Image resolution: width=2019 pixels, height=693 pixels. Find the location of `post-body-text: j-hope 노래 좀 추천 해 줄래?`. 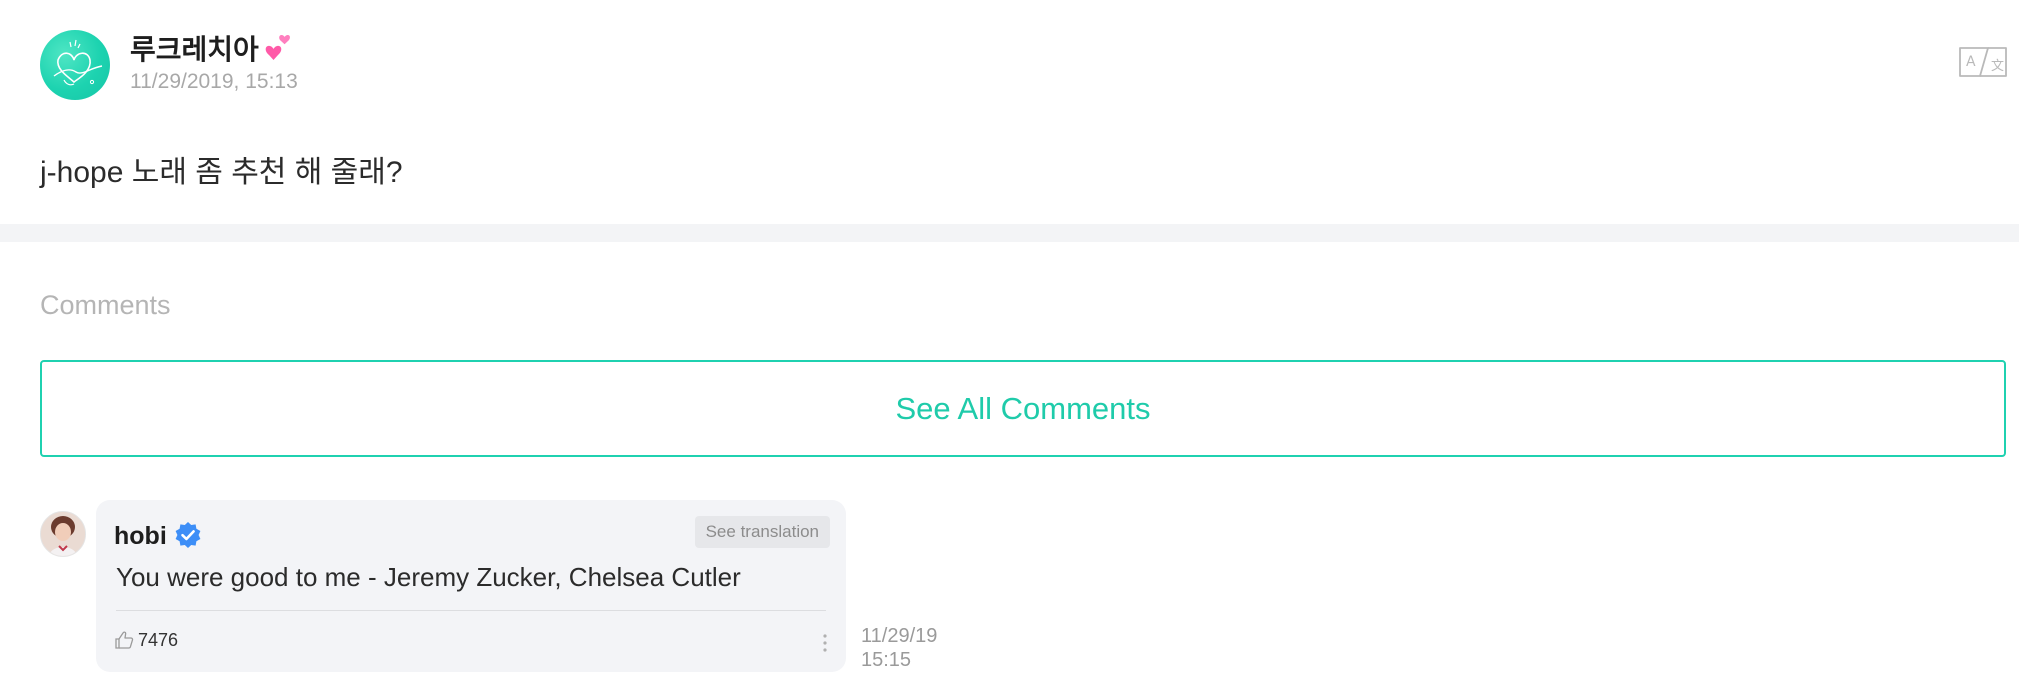

post-body-text: j-hope 노래 좀 추천 해 줄래? is located at coordinates (221, 172).